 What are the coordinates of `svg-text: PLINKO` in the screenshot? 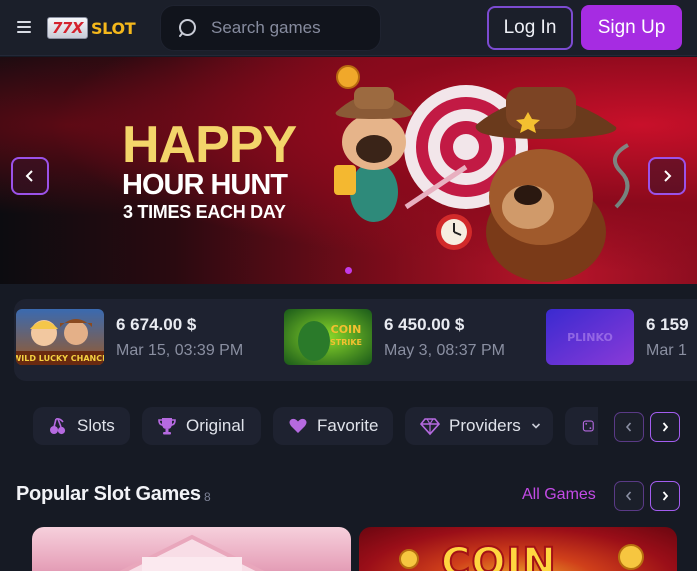 It's located at (590, 337).